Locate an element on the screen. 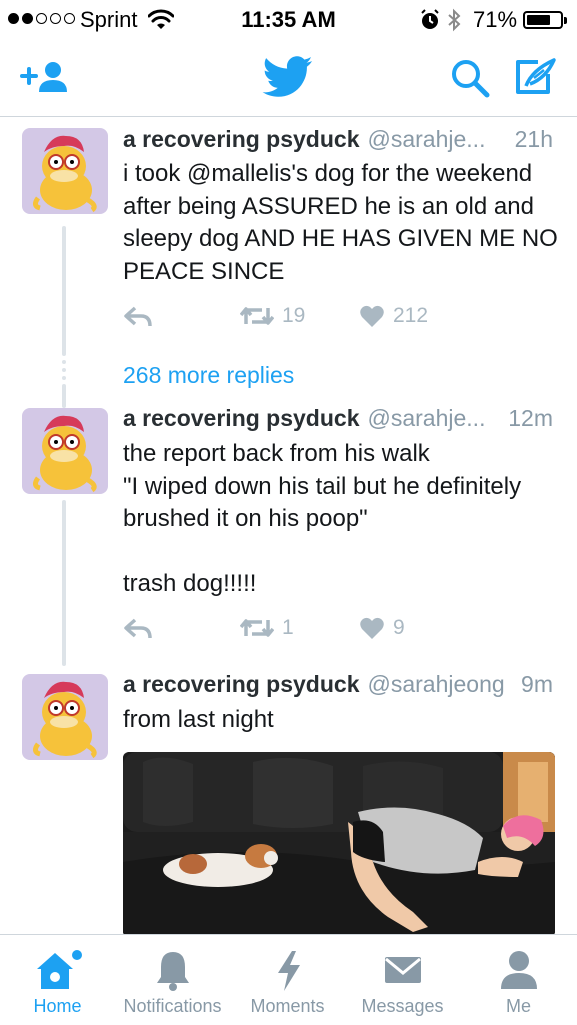 The image size is (577, 1025). more-replies-link: 268 more replies is located at coordinates (208, 375).